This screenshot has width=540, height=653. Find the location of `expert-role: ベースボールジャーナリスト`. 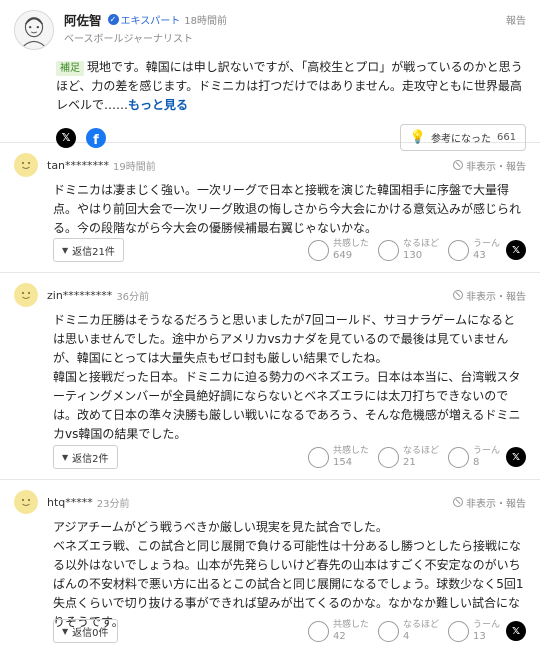

expert-role: ベースボールジャーナリスト is located at coordinates (128, 39).